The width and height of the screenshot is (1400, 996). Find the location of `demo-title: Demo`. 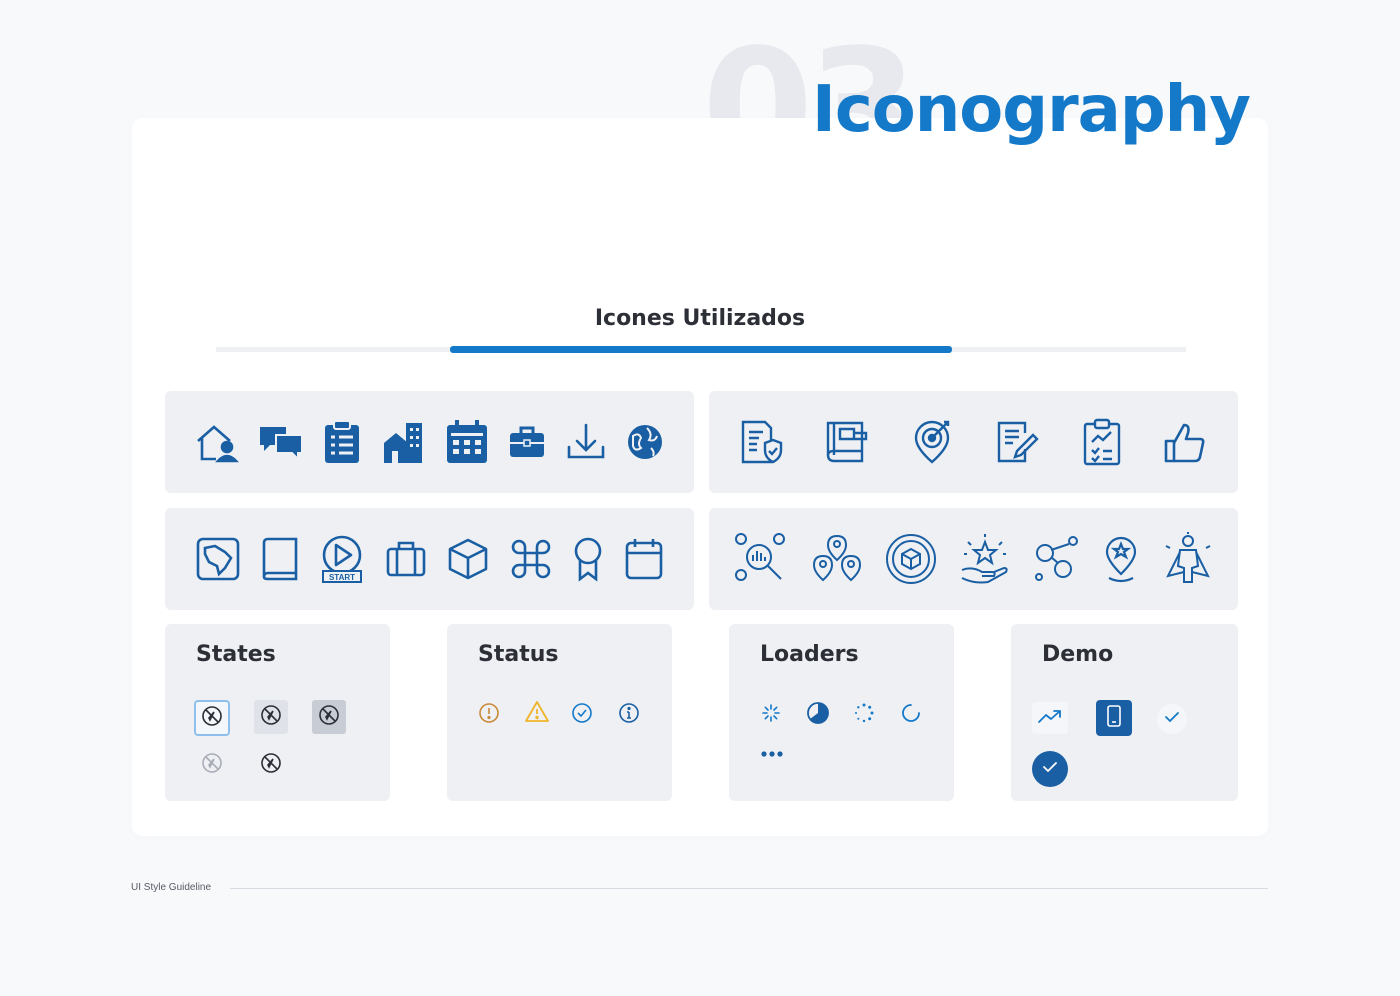

demo-title: Demo is located at coordinates (1078, 654).